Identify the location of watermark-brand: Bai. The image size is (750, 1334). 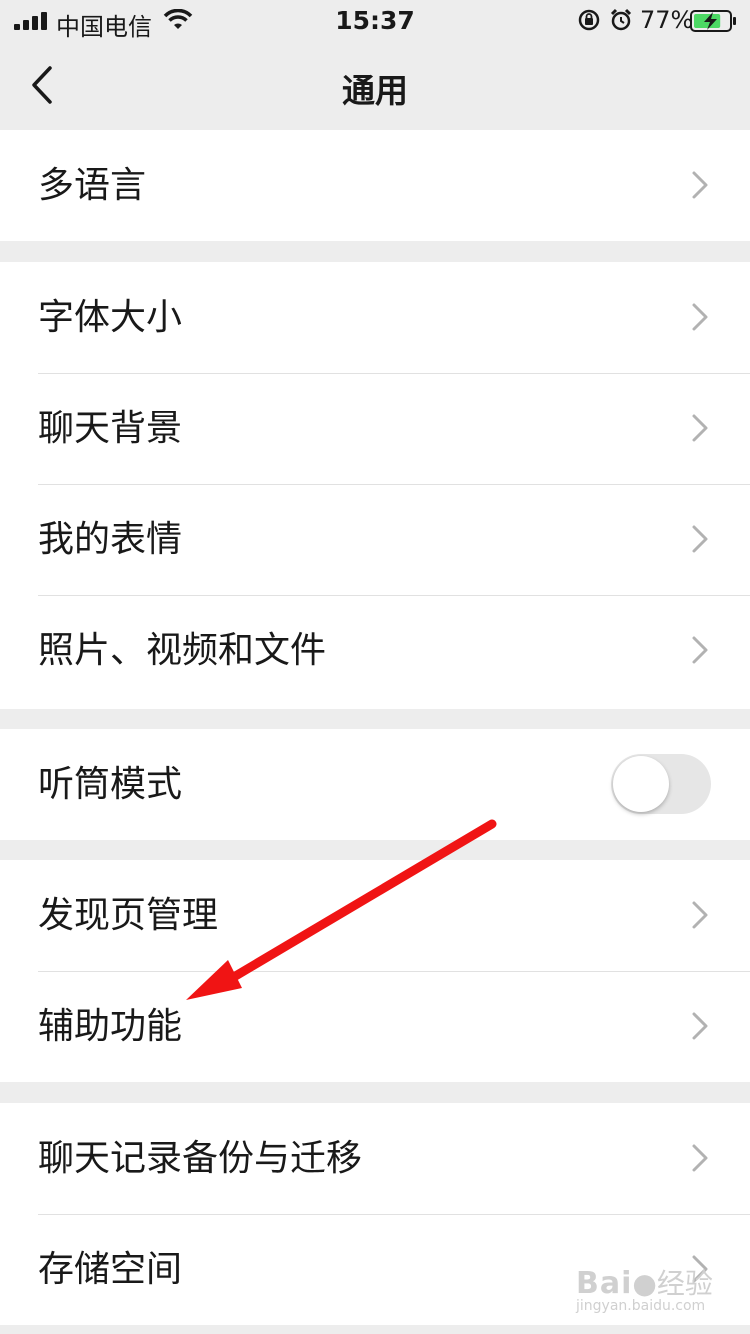
(604, 1283).